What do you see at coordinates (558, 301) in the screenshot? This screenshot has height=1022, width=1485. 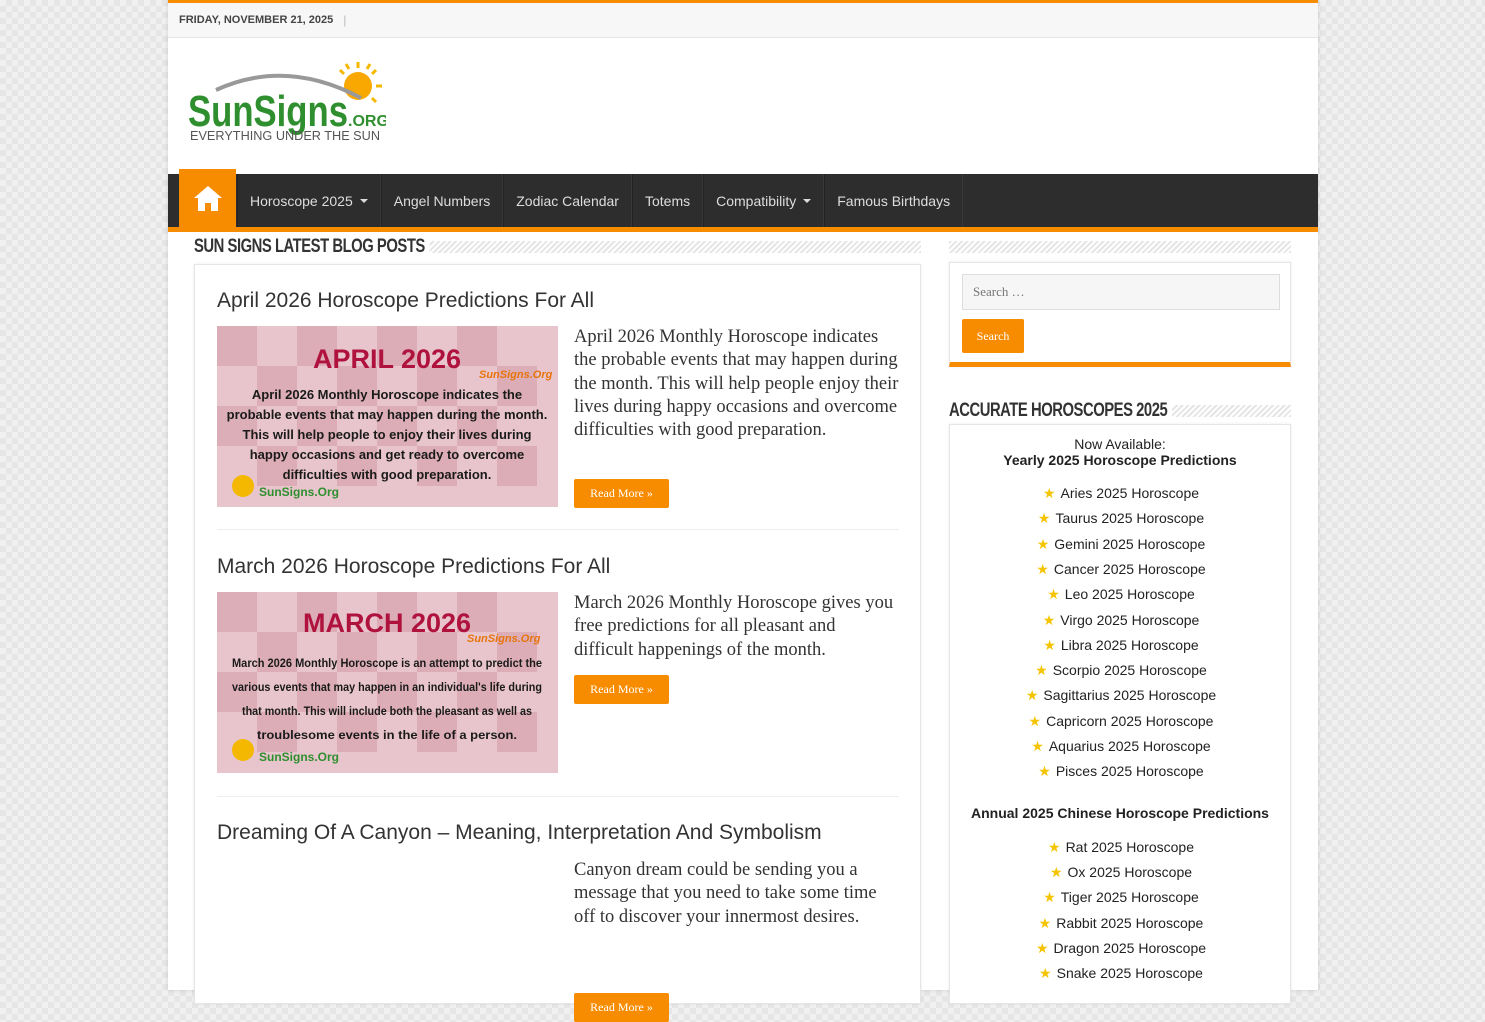 I see `post-title: April 2026 Horoscope Predictions For All` at bounding box center [558, 301].